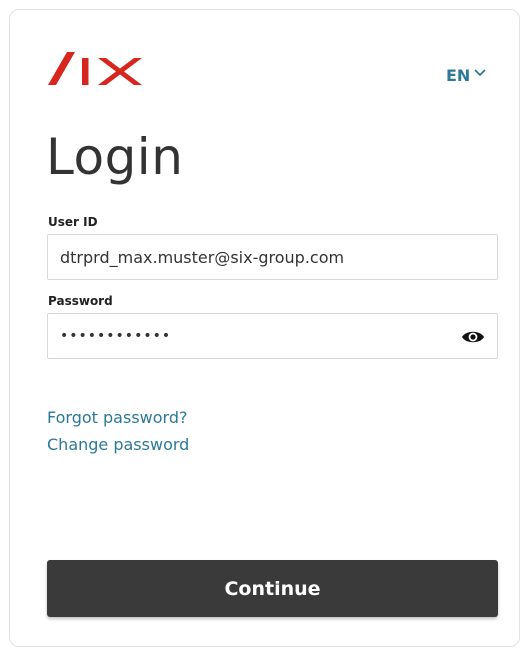 This screenshot has width=527, height=655. What do you see at coordinates (473, 337) in the screenshot?
I see `eye-icon` at bounding box center [473, 337].